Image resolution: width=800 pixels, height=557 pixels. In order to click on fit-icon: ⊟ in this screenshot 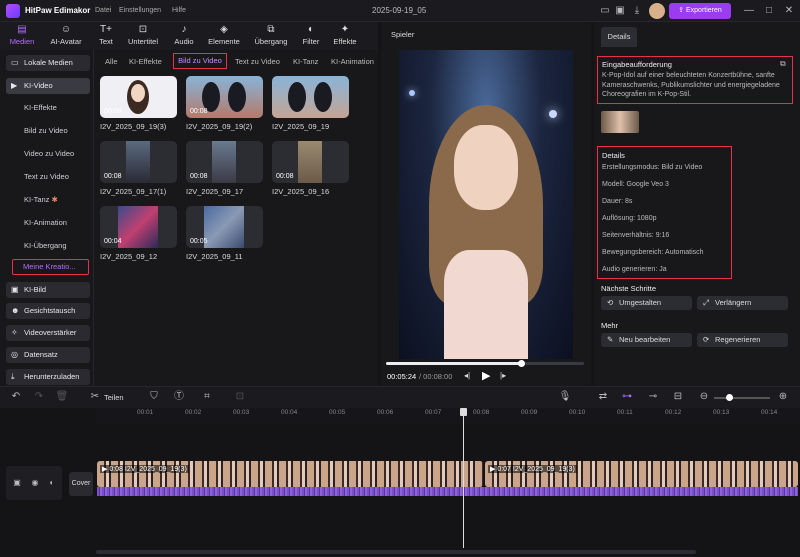, I will do `click(678, 397)`.